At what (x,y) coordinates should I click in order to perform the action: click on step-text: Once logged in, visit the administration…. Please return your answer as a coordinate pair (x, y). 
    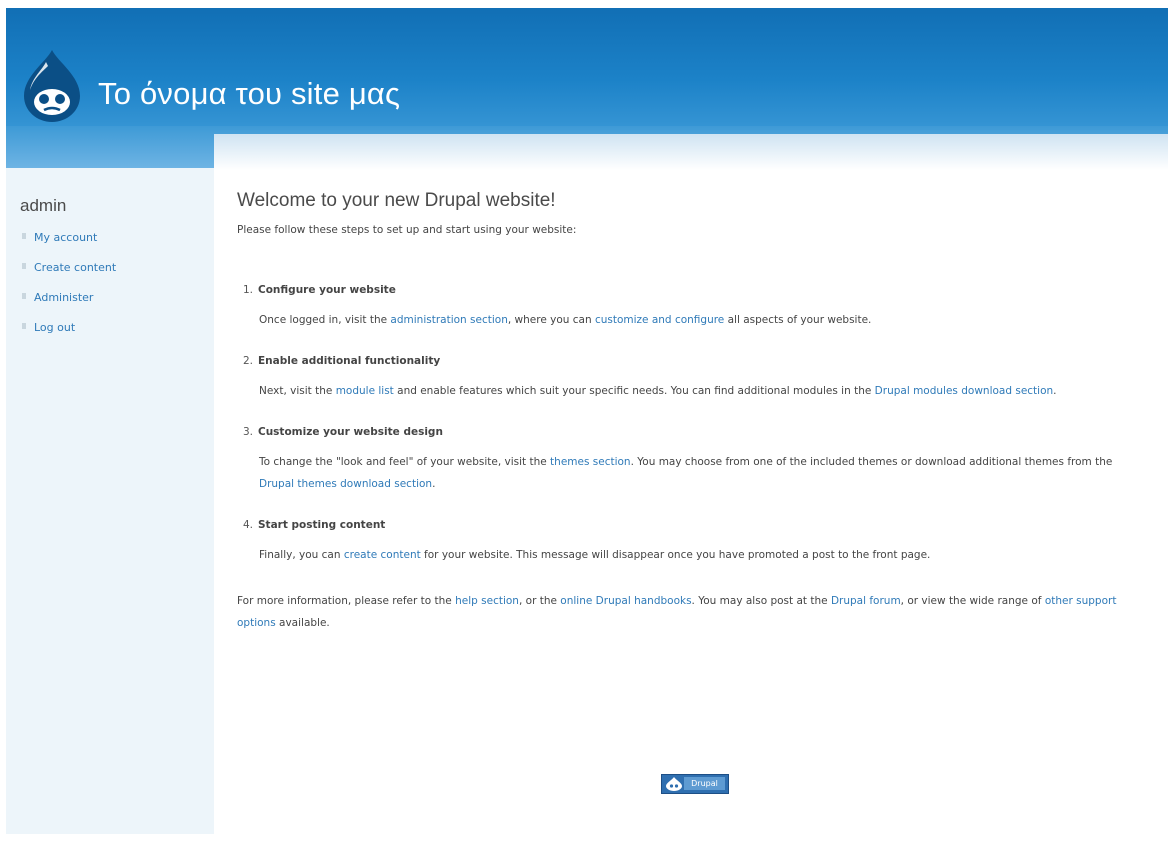
    Looking at the image, I should click on (702, 320).